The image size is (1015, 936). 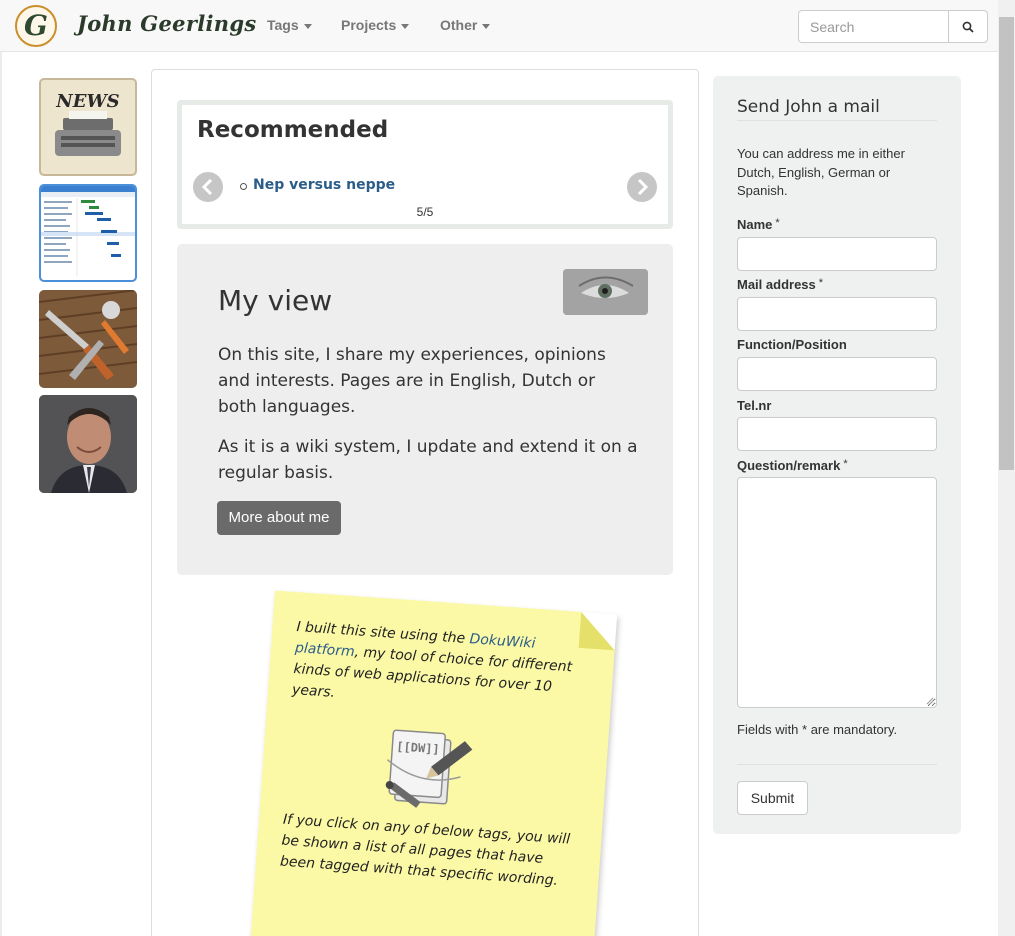 I want to click on chevron-left-icon, so click(x=207, y=187).